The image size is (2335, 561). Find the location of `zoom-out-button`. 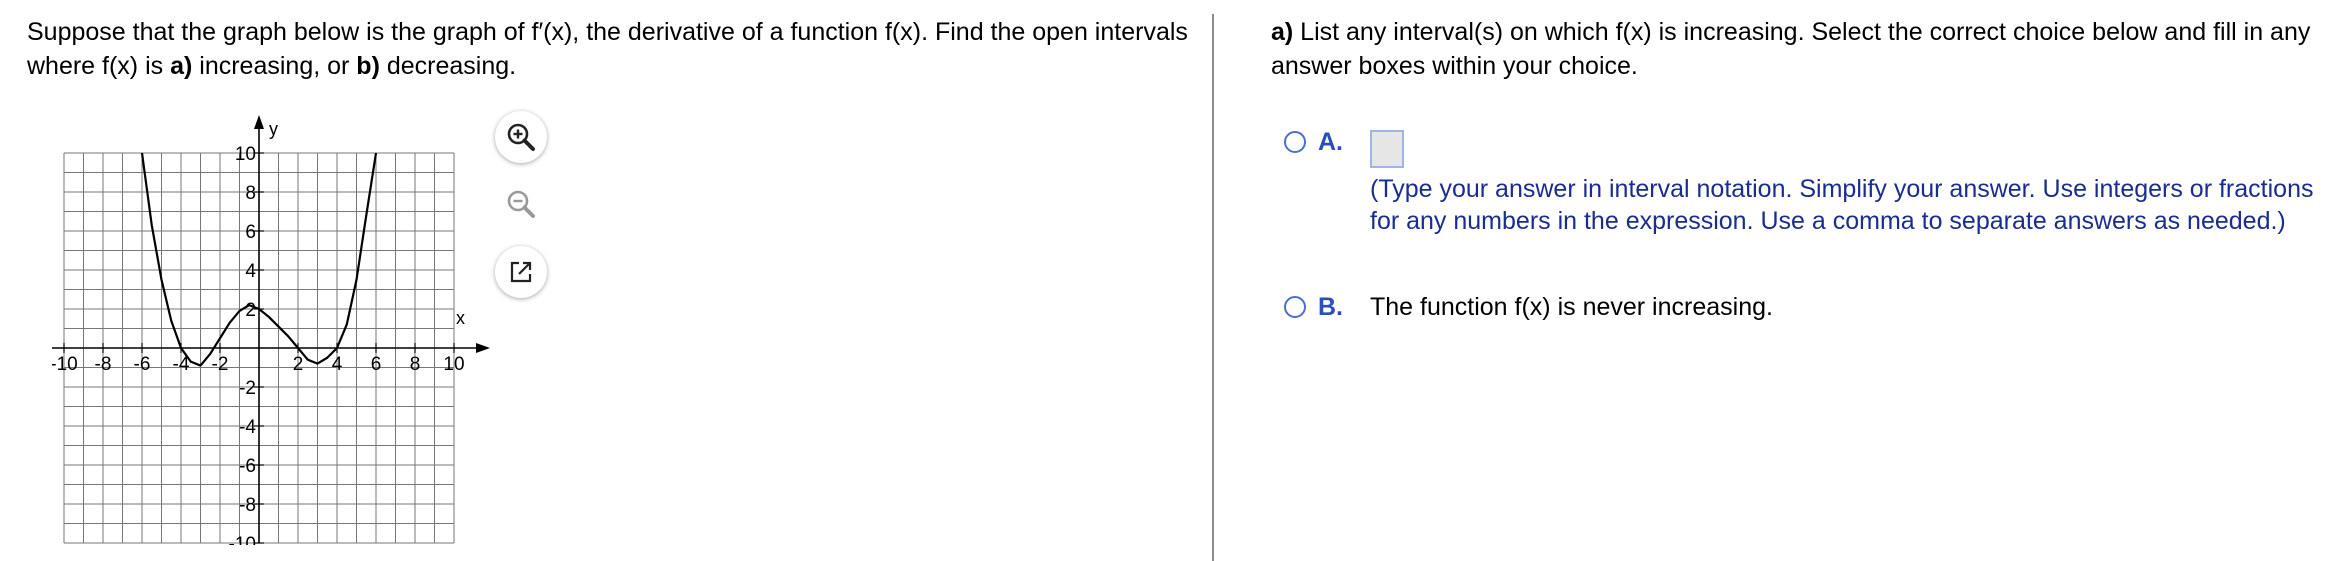

zoom-out-button is located at coordinates (521, 204).